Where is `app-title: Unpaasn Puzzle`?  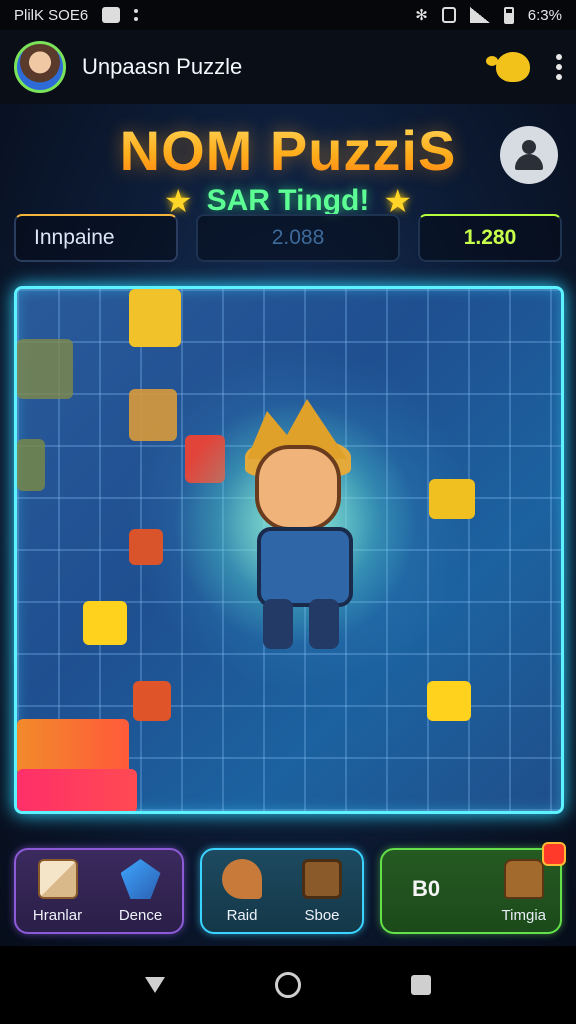 app-title: Unpaasn Puzzle is located at coordinates (162, 66).